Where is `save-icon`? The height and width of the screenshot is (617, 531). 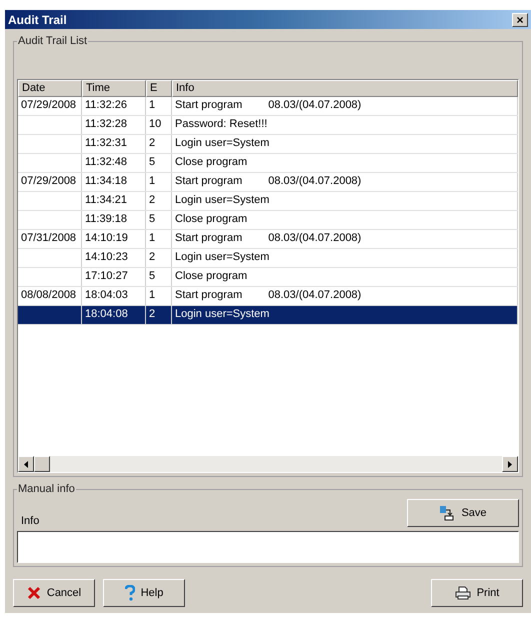 save-icon is located at coordinates (447, 513).